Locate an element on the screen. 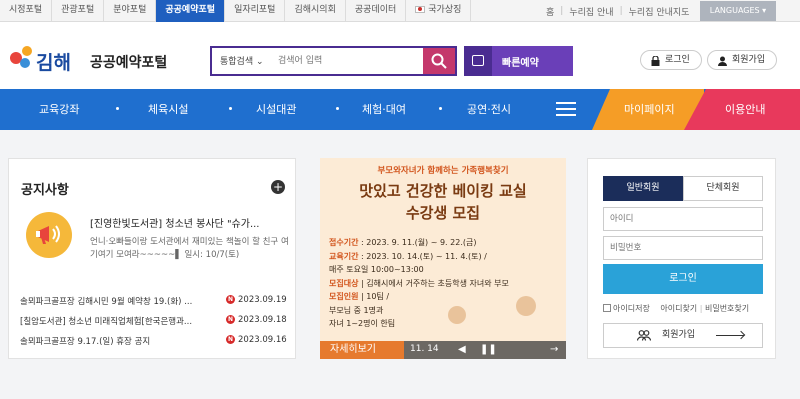 This screenshot has height=399, width=800. nav-performance: 공연·전시 is located at coordinates (489, 109).